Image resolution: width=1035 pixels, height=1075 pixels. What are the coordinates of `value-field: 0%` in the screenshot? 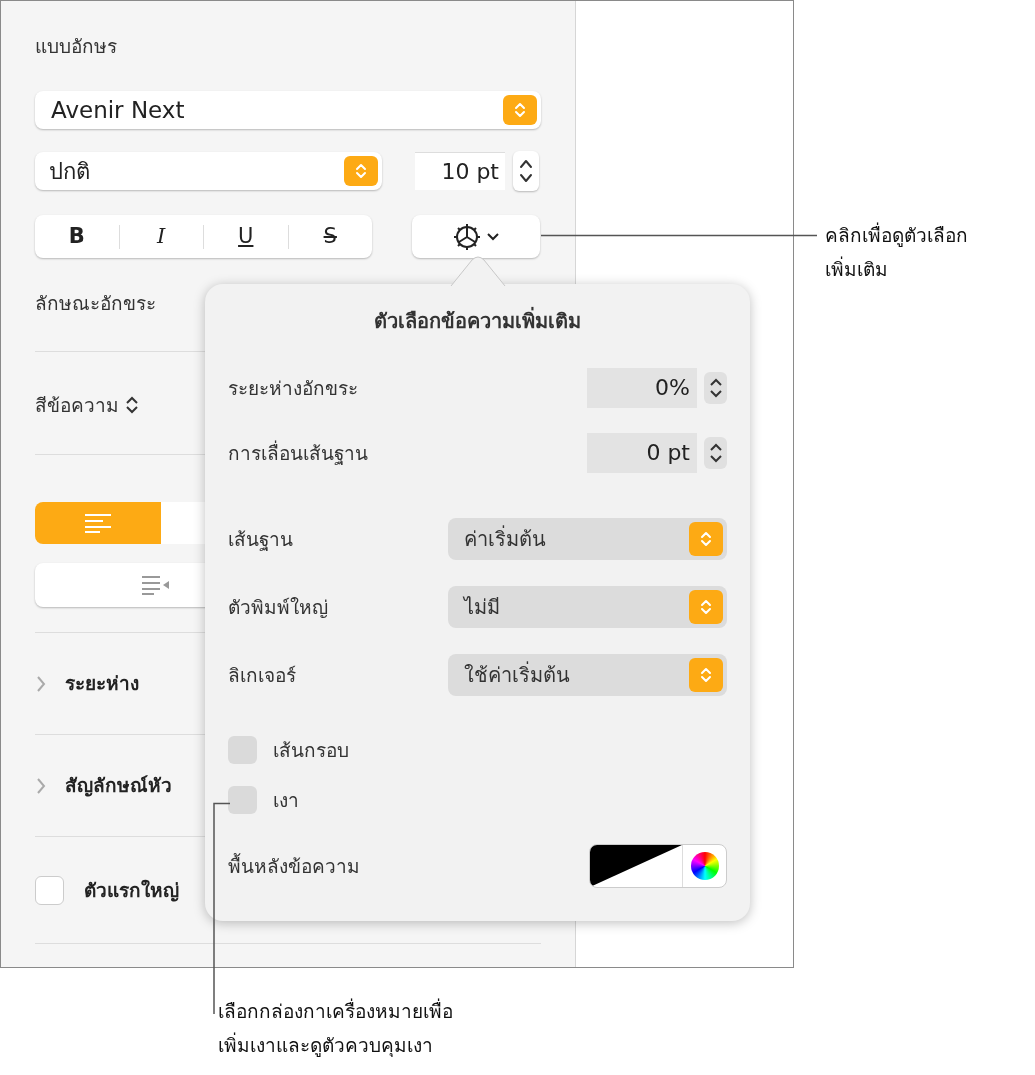 It's located at (642, 388).